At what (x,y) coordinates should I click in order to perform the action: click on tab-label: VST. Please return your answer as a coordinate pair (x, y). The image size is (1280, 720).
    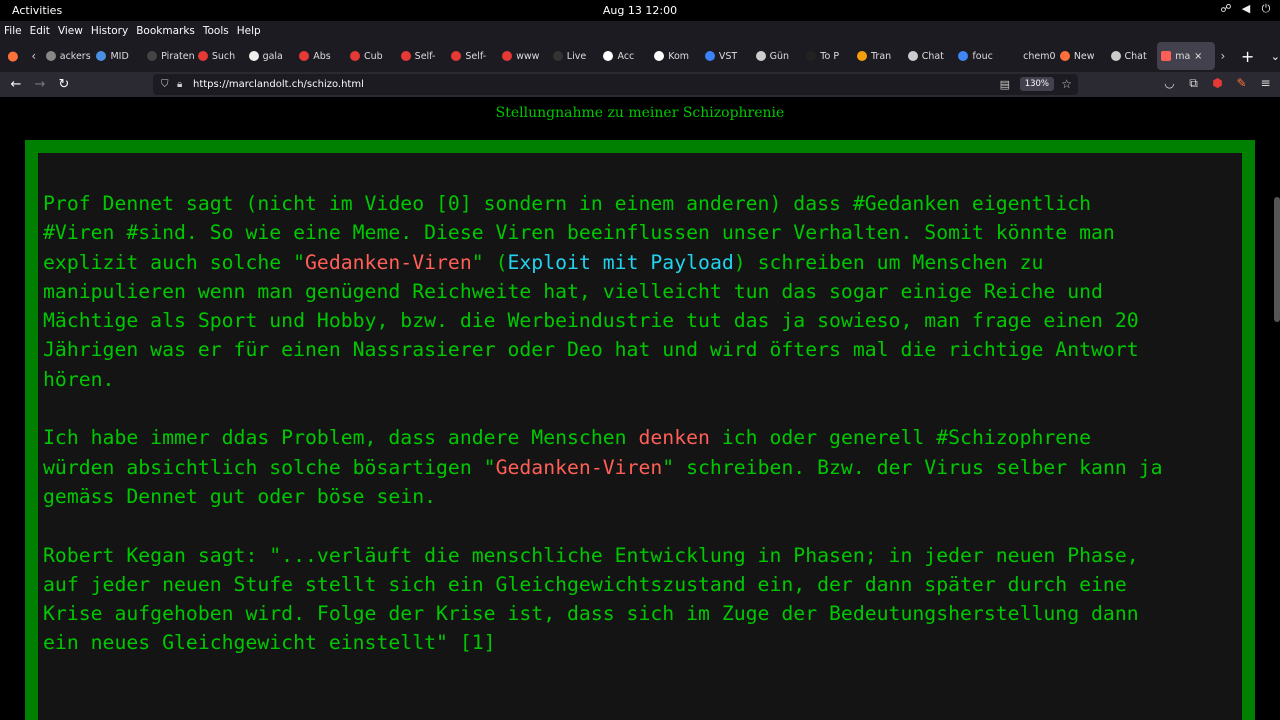
    Looking at the image, I should click on (728, 56).